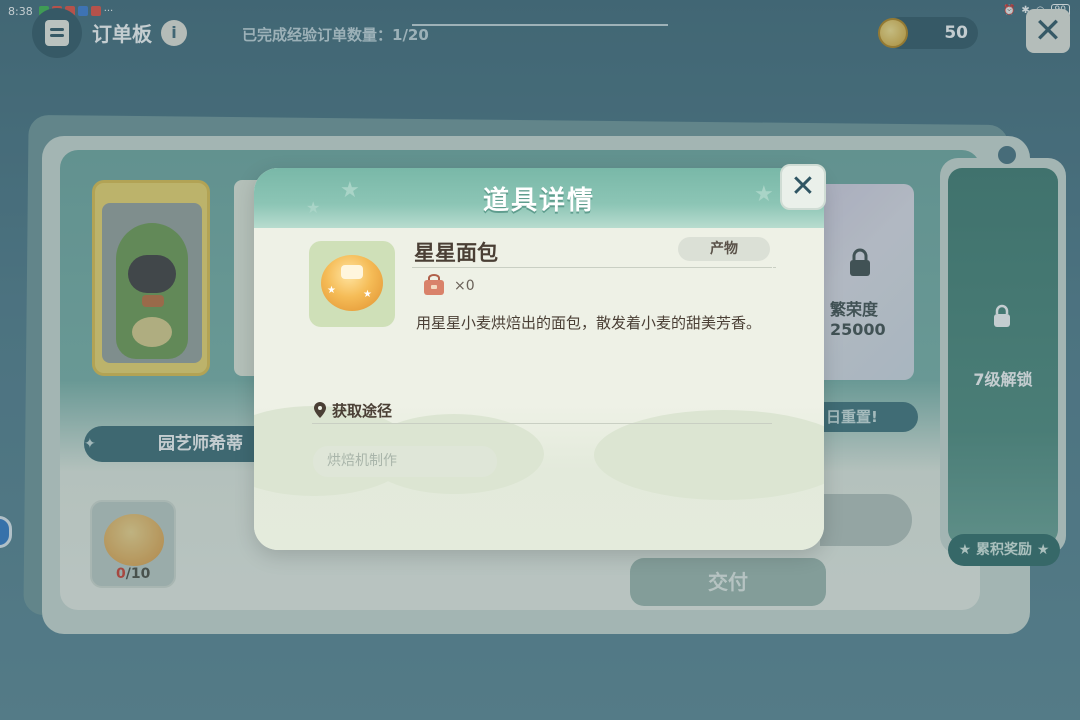 The height and width of the screenshot is (720, 1080). I want to click on item-name: 星星面包, so click(456, 253).